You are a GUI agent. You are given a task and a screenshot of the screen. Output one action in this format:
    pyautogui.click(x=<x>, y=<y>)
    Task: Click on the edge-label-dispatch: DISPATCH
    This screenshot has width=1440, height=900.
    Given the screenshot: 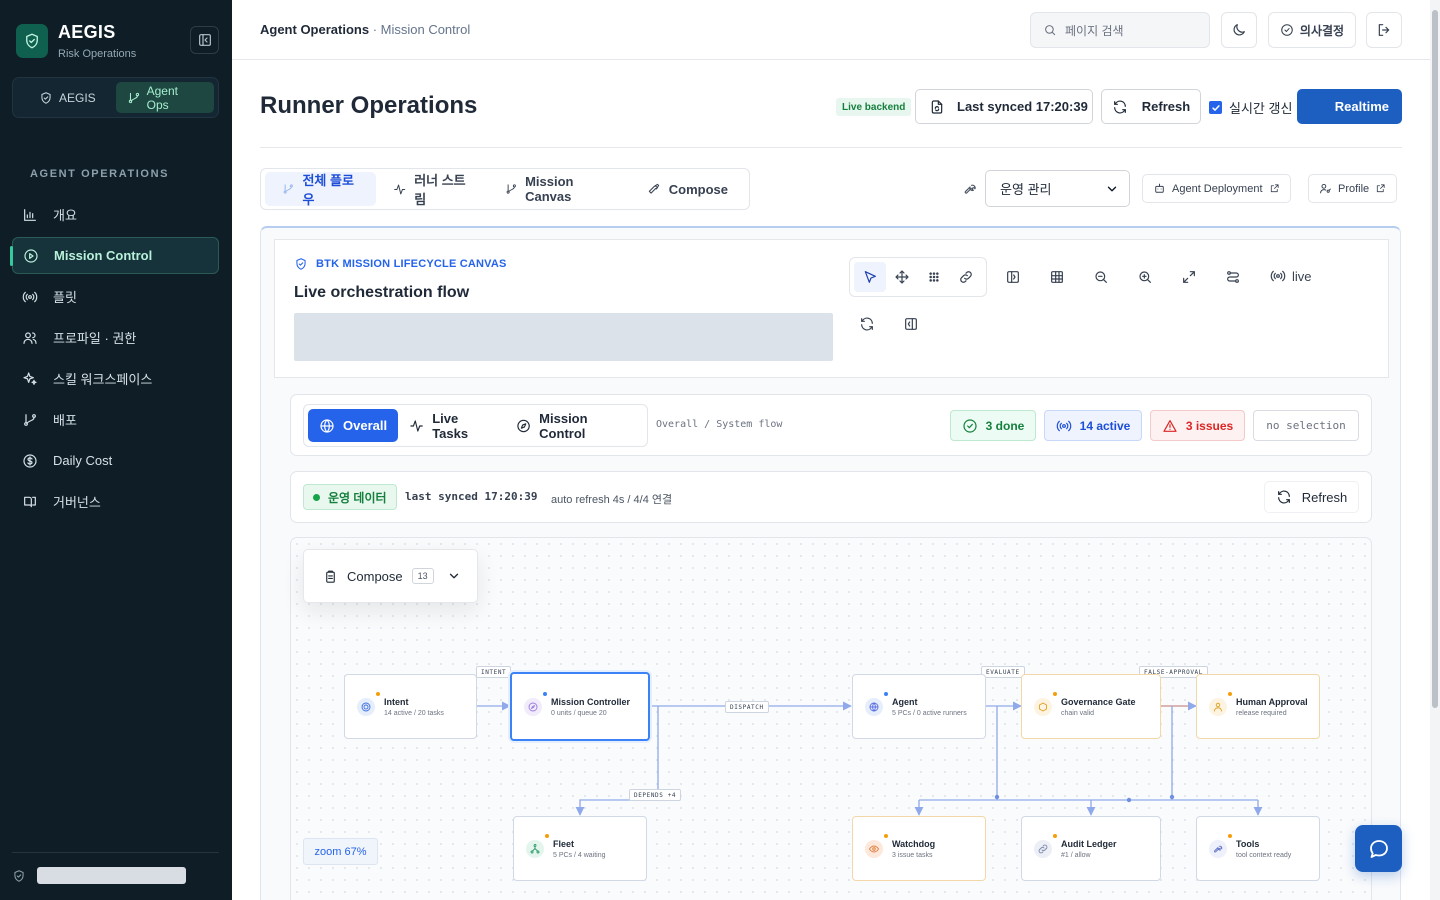 What is the action you would take?
    pyautogui.click(x=747, y=707)
    